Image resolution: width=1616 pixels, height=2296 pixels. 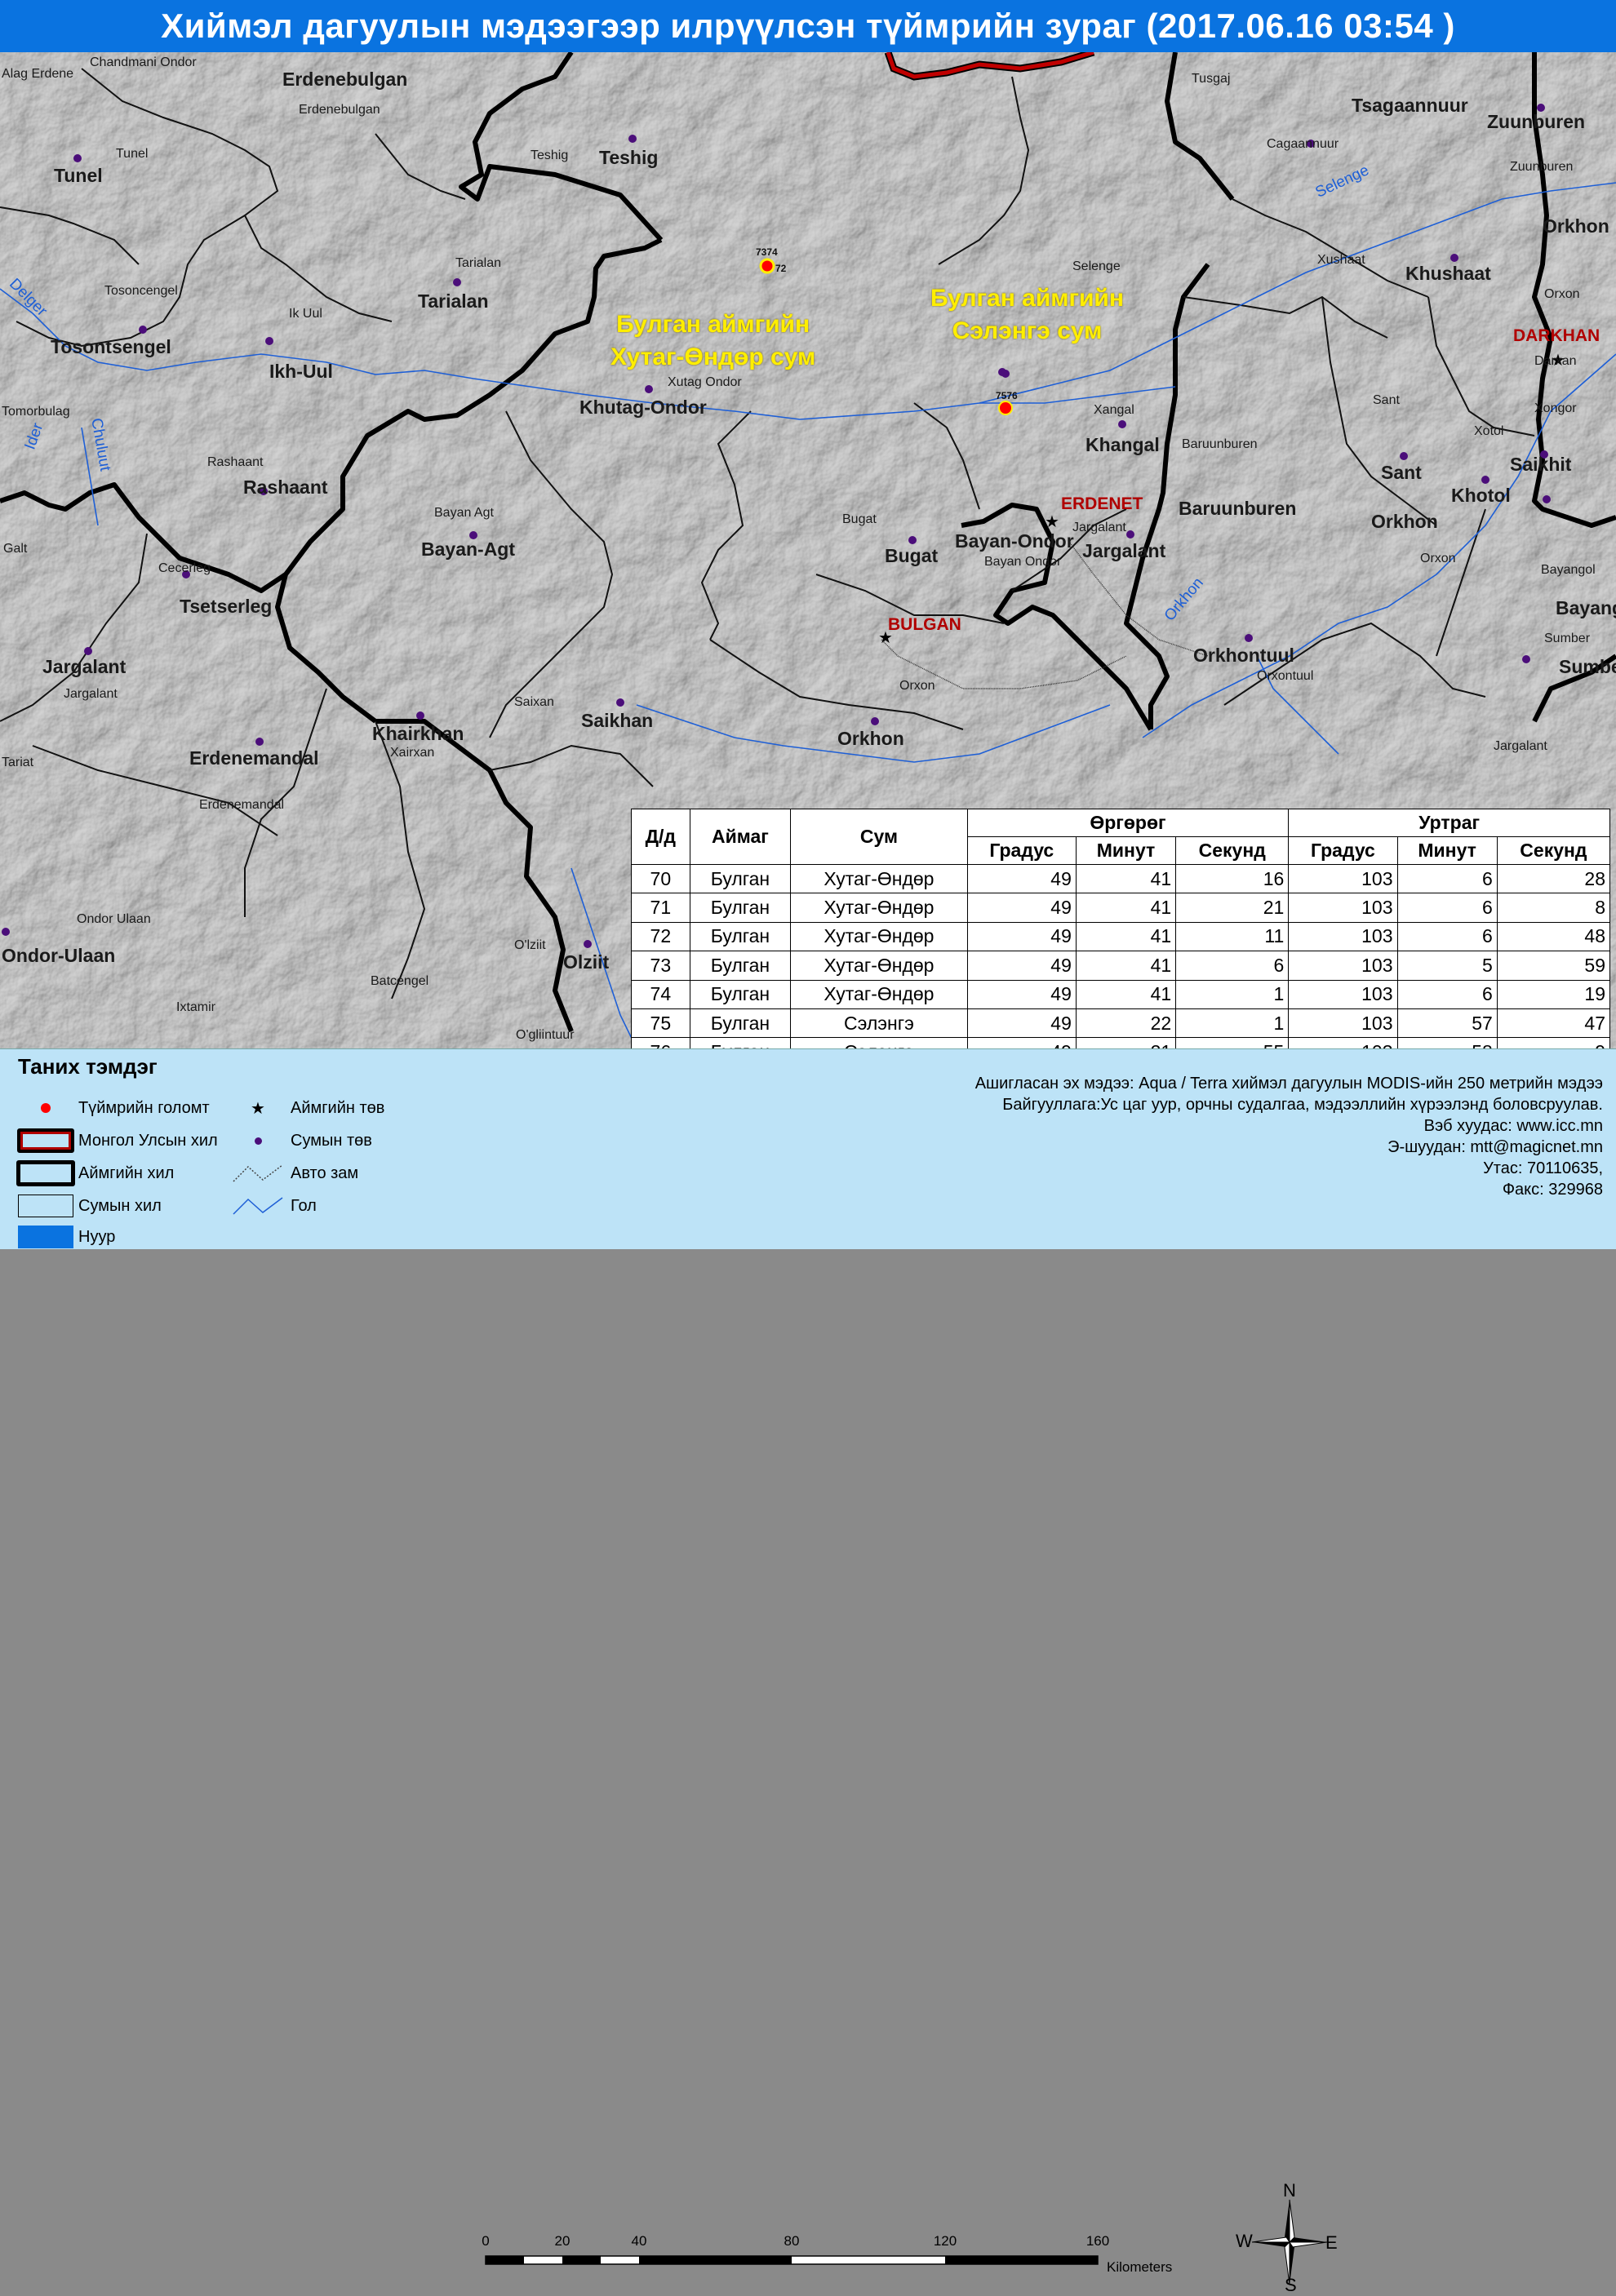 What do you see at coordinates (1553, 966) in the screenshot?
I see `table-cell-lon-s: 59` at bounding box center [1553, 966].